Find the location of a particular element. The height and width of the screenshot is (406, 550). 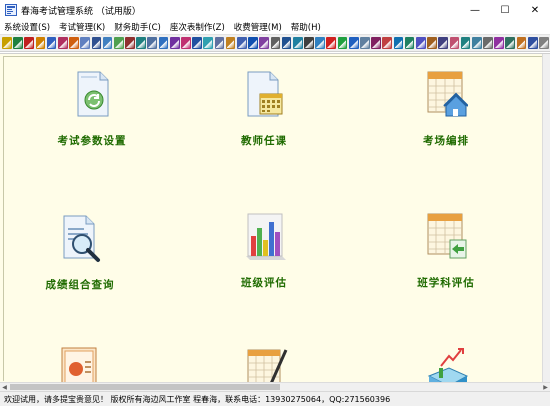

toolbar-button-18-icon is located at coordinates (197, 43).